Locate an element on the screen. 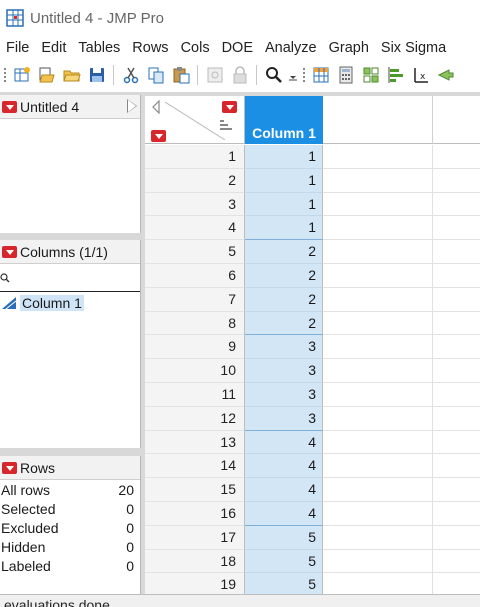 The height and width of the screenshot is (607, 480). grid-corner is located at coordinates (195, 120).